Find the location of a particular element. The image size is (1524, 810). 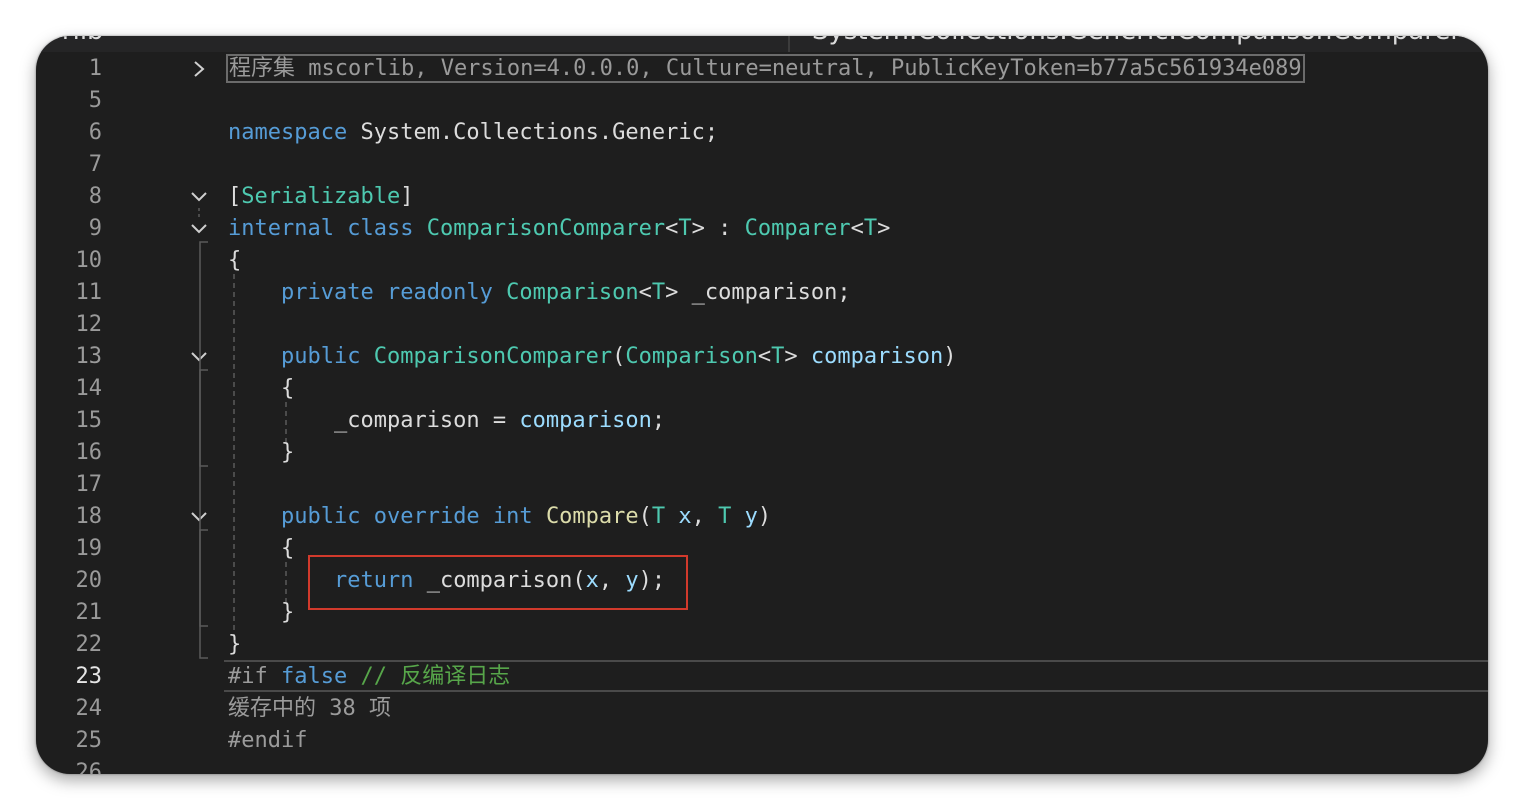

bracket: ] is located at coordinates (407, 196).